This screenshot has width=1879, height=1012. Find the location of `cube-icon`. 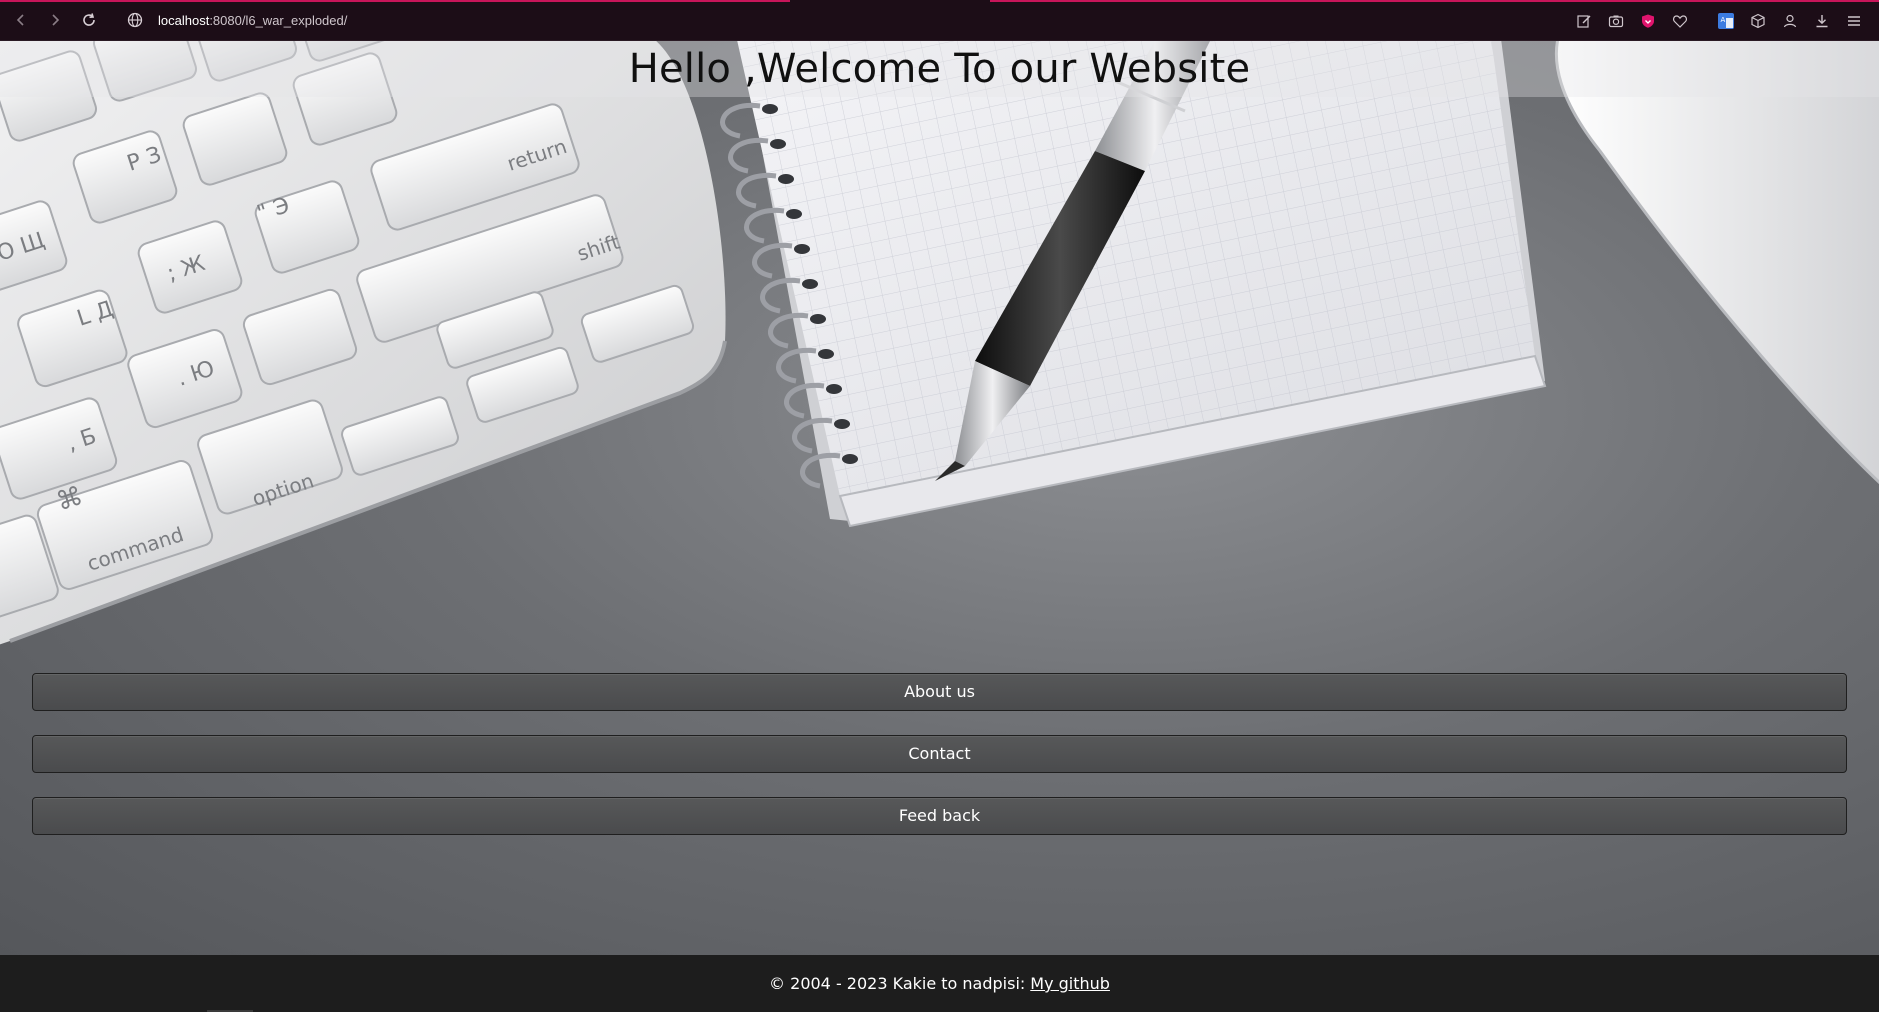

cube-icon is located at coordinates (1758, 21).